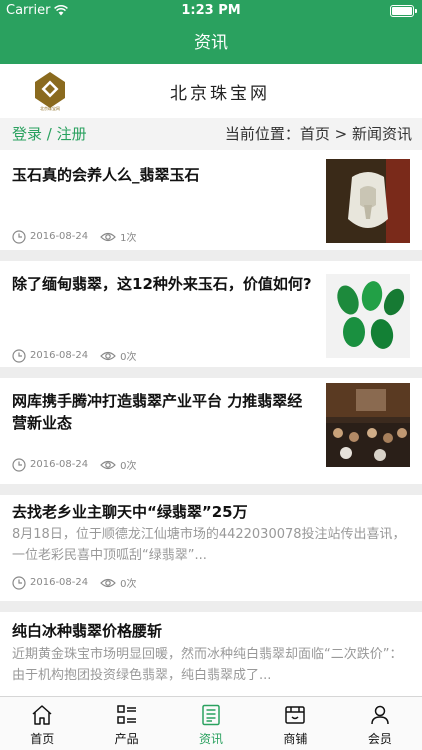 Image resolution: width=422 pixels, height=750 pixels. I want to click on tab-products: 产品, so click(126, 723).